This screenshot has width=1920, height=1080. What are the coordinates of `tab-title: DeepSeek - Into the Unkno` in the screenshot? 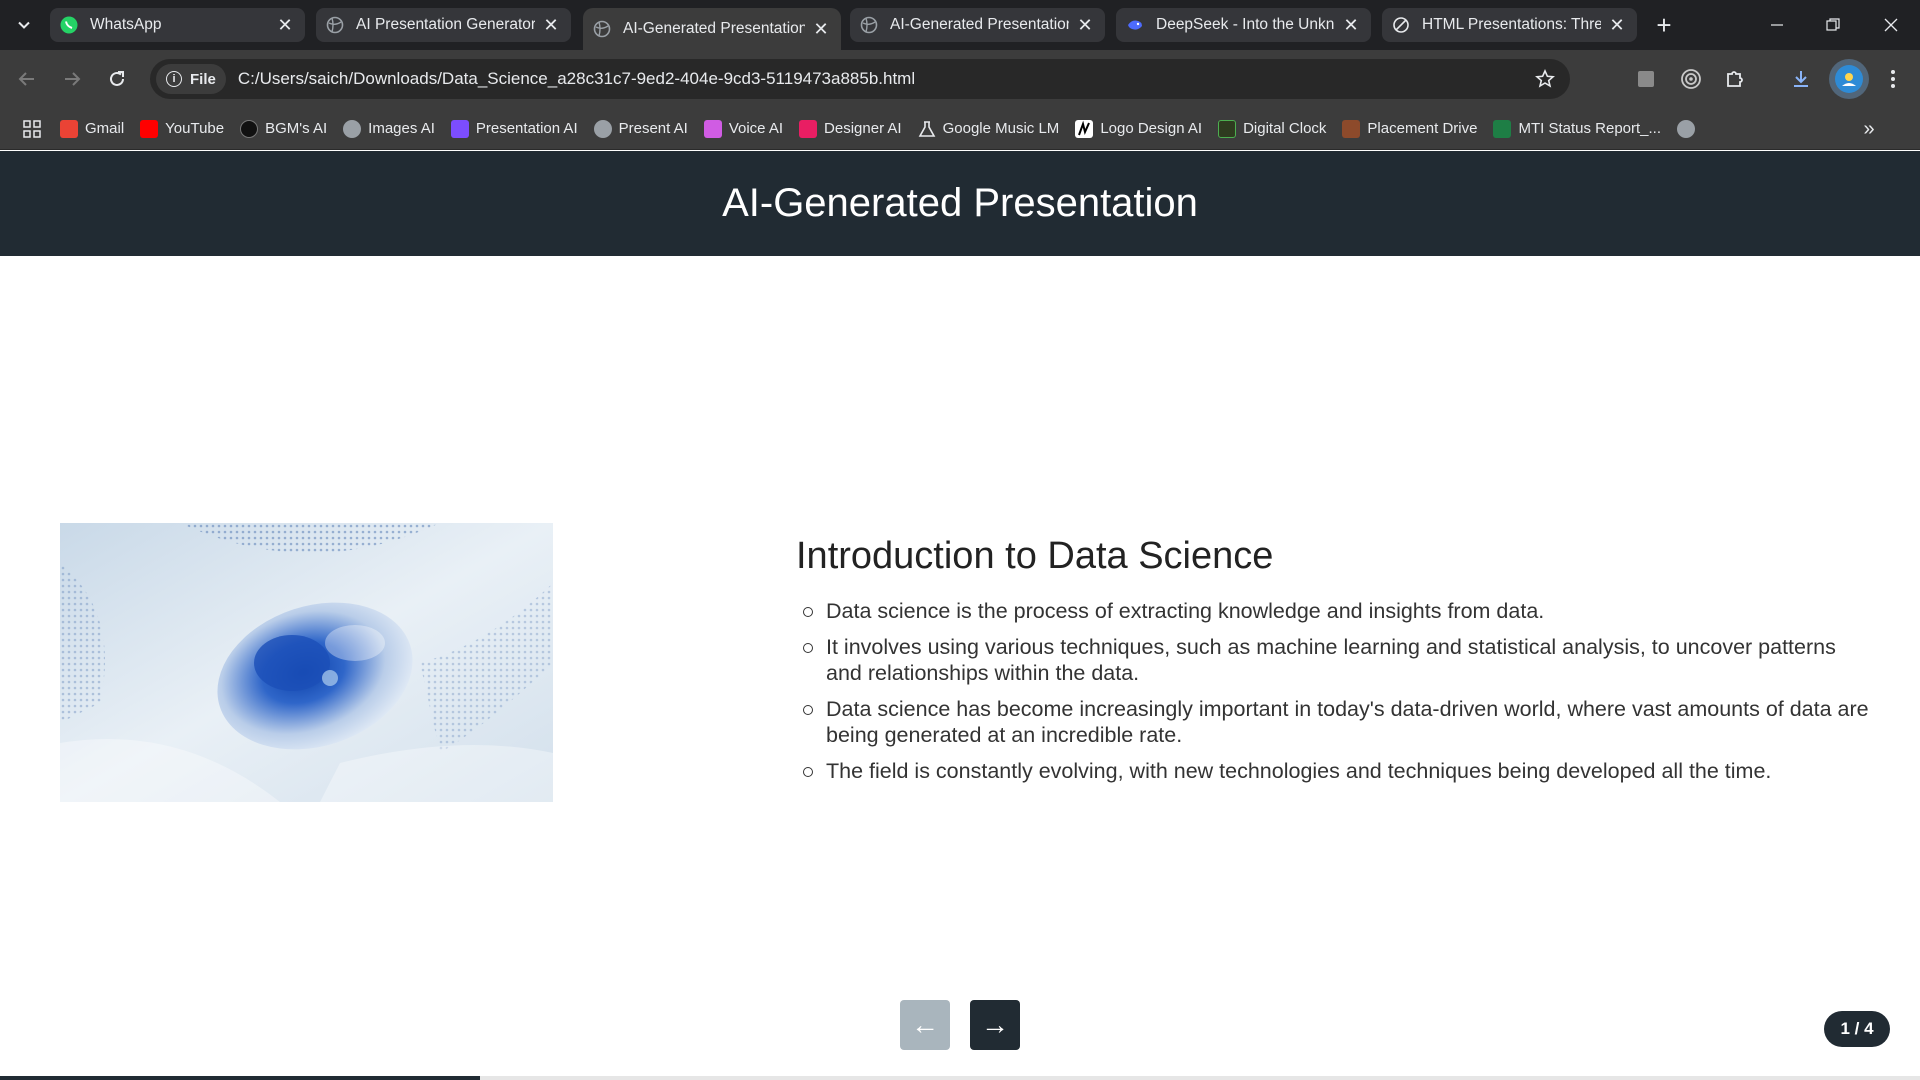 It's located at (1245, 24).